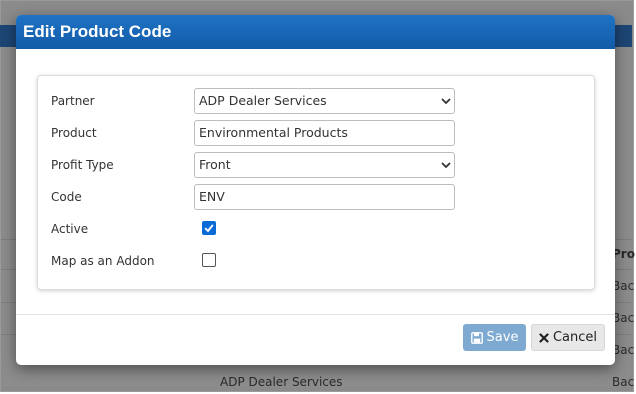  Describe the element at coordinates (623, 254) in the screenshot. I see `background-column-header: Pro` at that location.